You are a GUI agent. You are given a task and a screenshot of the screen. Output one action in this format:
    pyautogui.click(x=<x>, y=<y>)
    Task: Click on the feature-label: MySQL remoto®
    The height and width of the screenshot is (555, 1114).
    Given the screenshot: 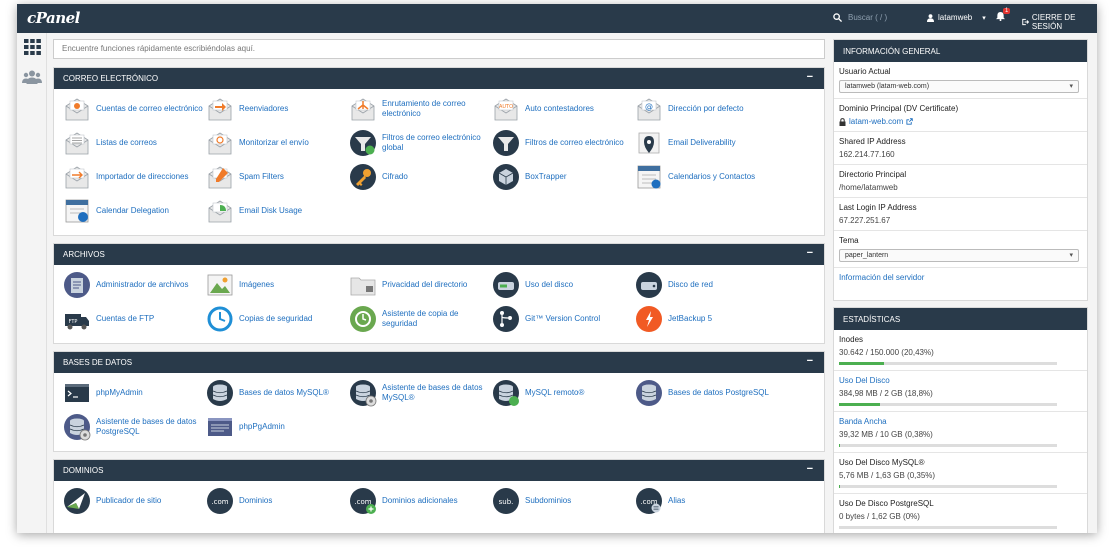 What is the action you would take?
    pyautogui.click(x=554, y=393)
    